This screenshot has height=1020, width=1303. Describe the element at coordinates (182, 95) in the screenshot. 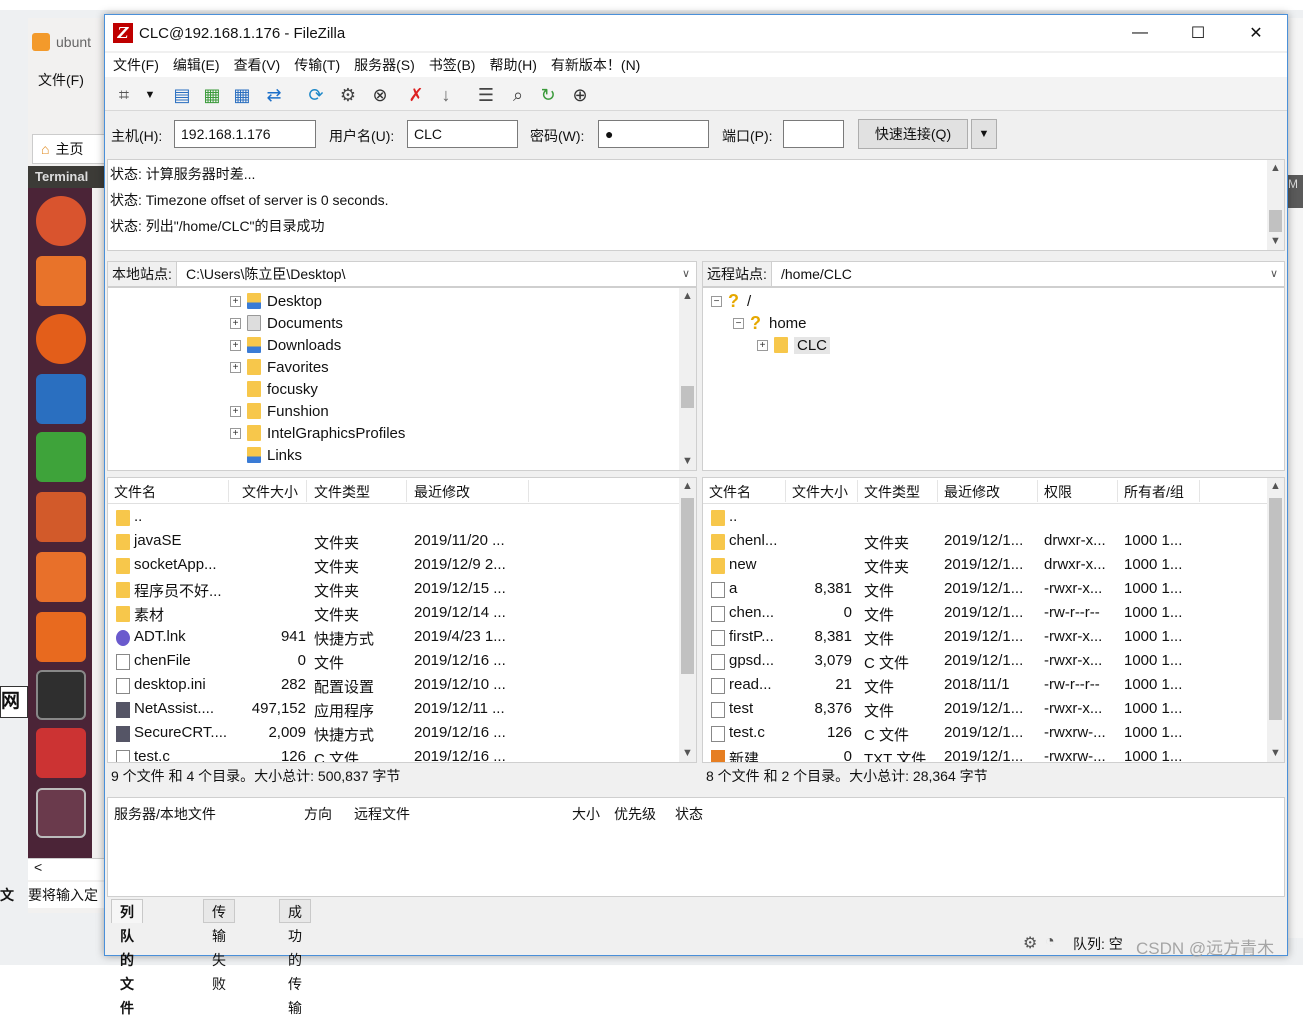

I see `toggle-log-icon: ▤` at that location.